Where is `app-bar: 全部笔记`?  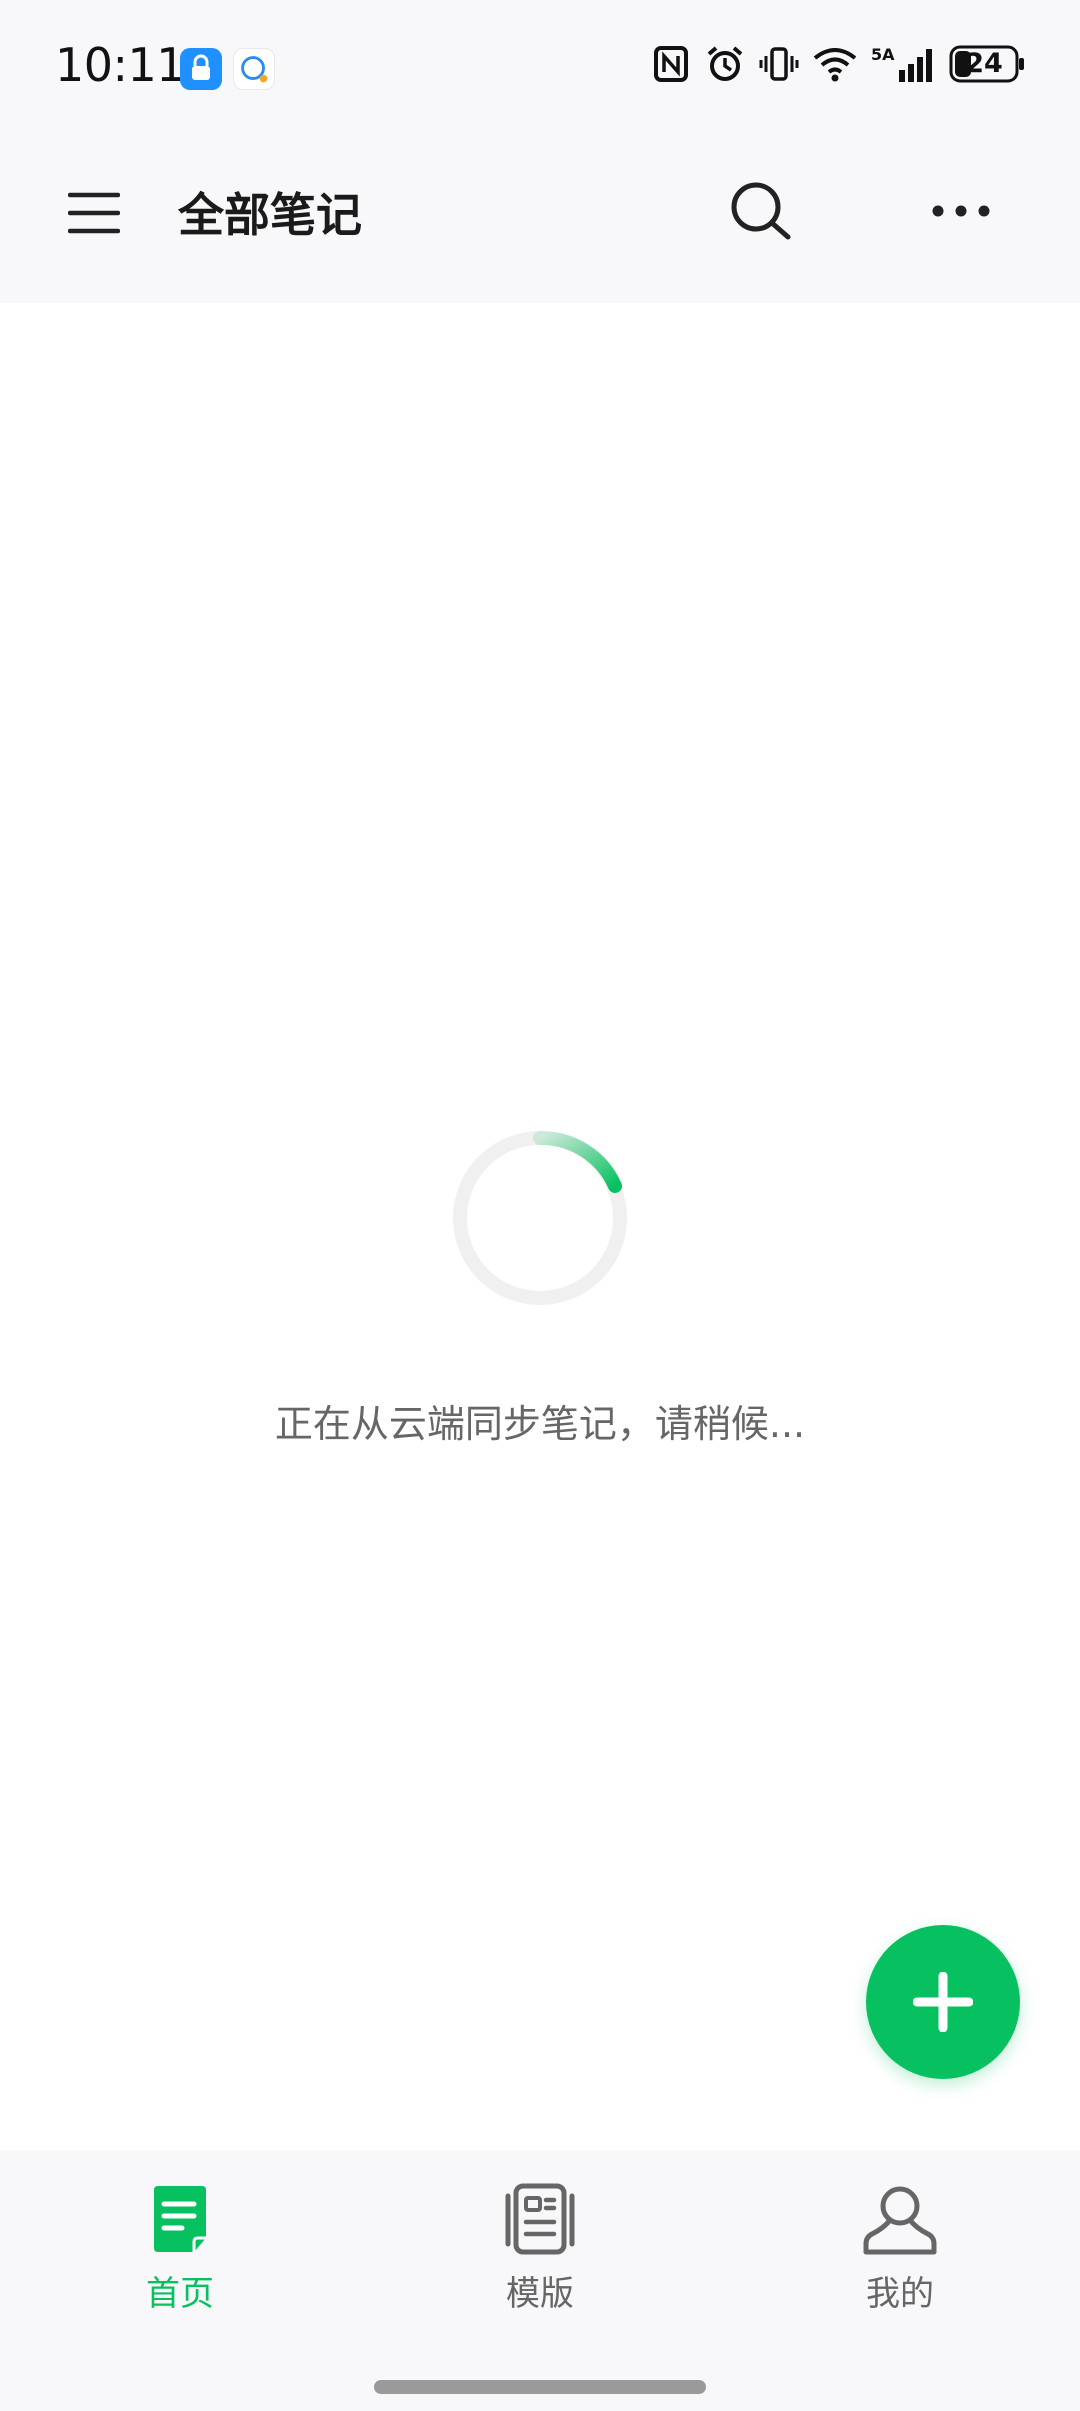
app-bar: 全部笔记 is located at coordinates (540, 214).